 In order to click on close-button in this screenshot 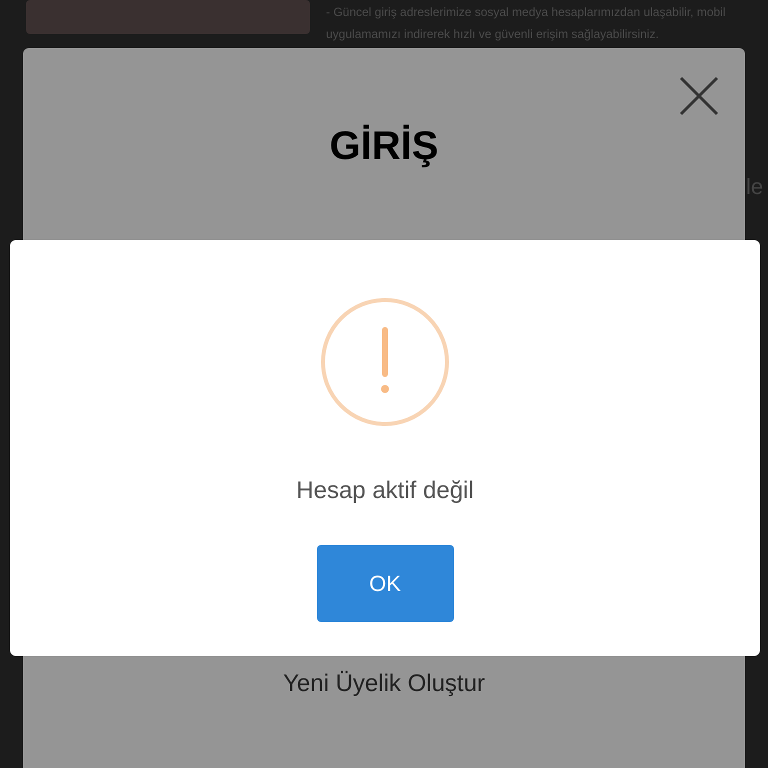, I will do `click(699, 96)`.